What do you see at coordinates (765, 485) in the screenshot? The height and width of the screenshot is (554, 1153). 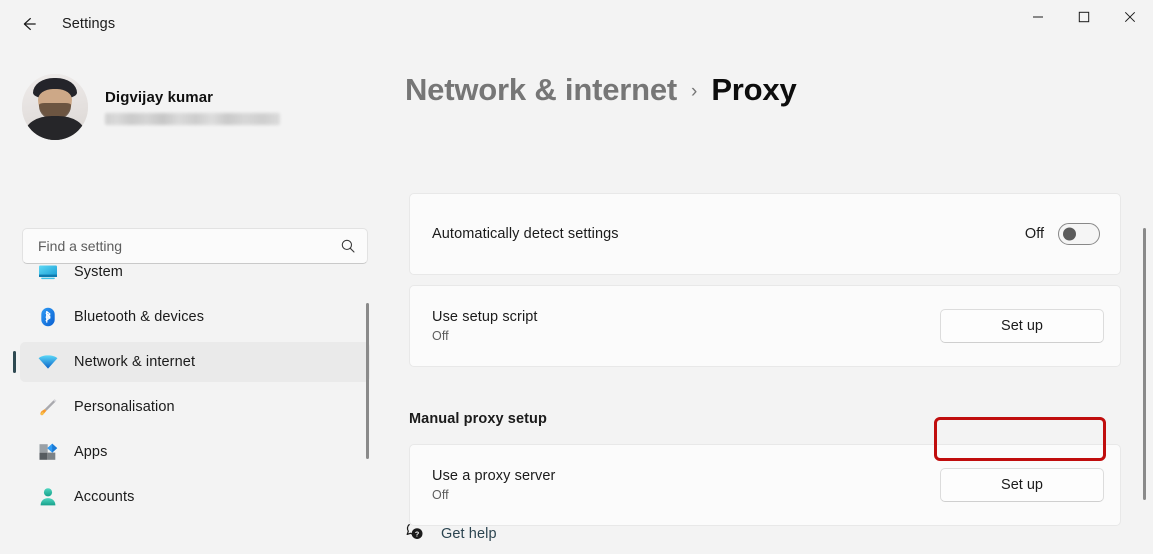 I see `use-a-proxy-server-card: Use a proxy server Off Set up` at bounding box center [765, 485].